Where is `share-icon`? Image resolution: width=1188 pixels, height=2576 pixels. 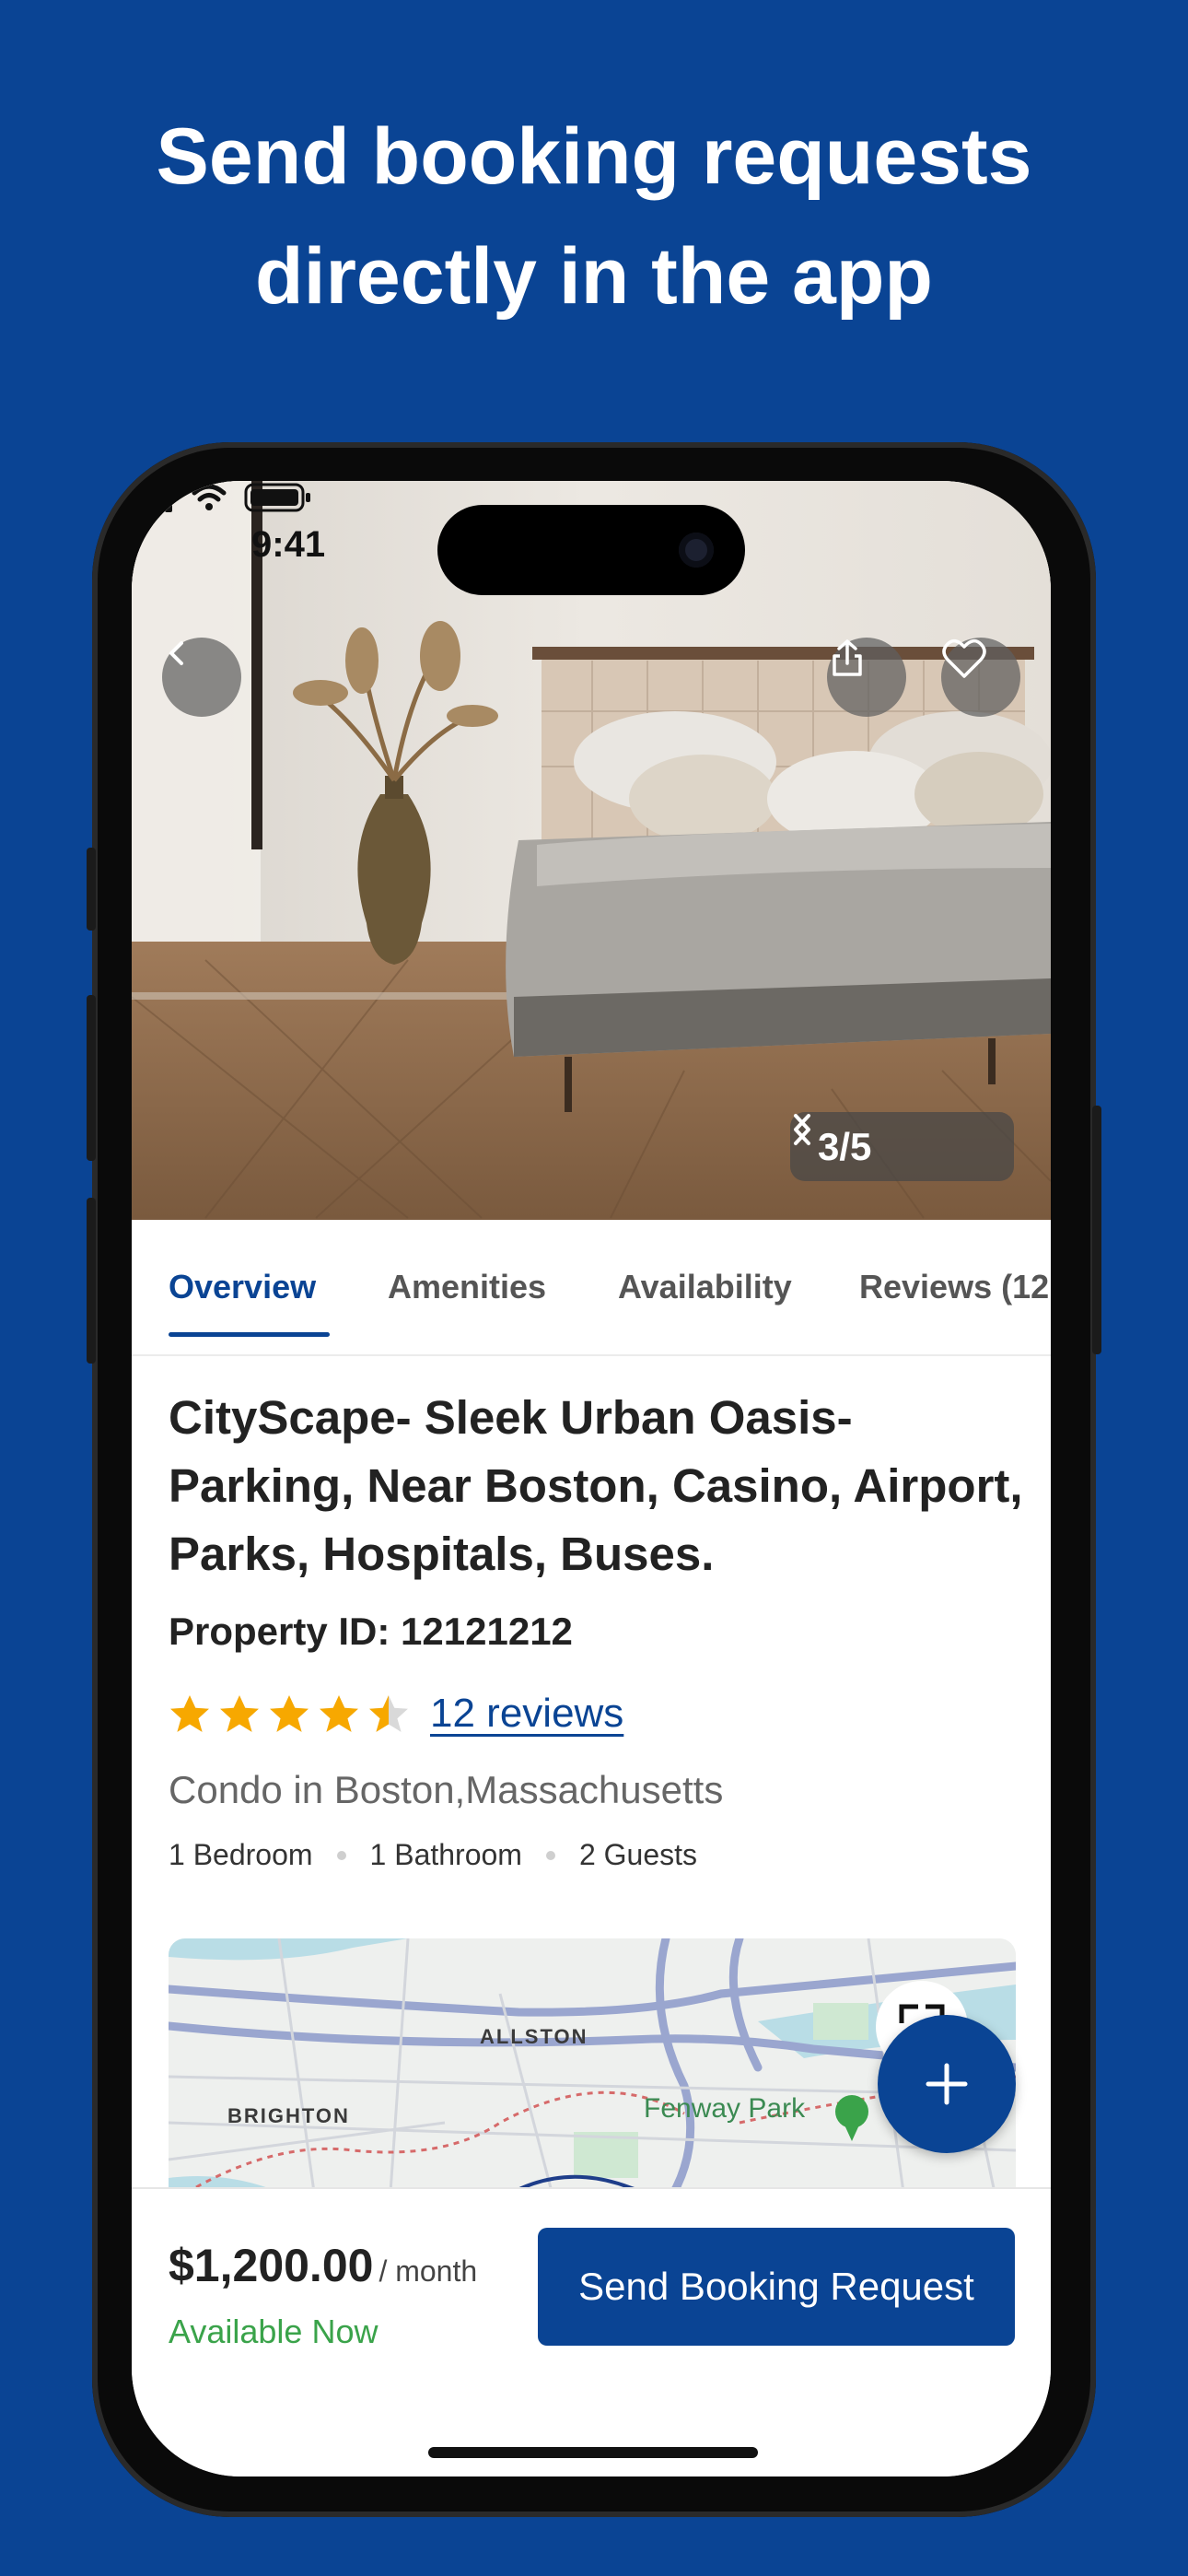 share-icon is located at coordinates (847, 657).